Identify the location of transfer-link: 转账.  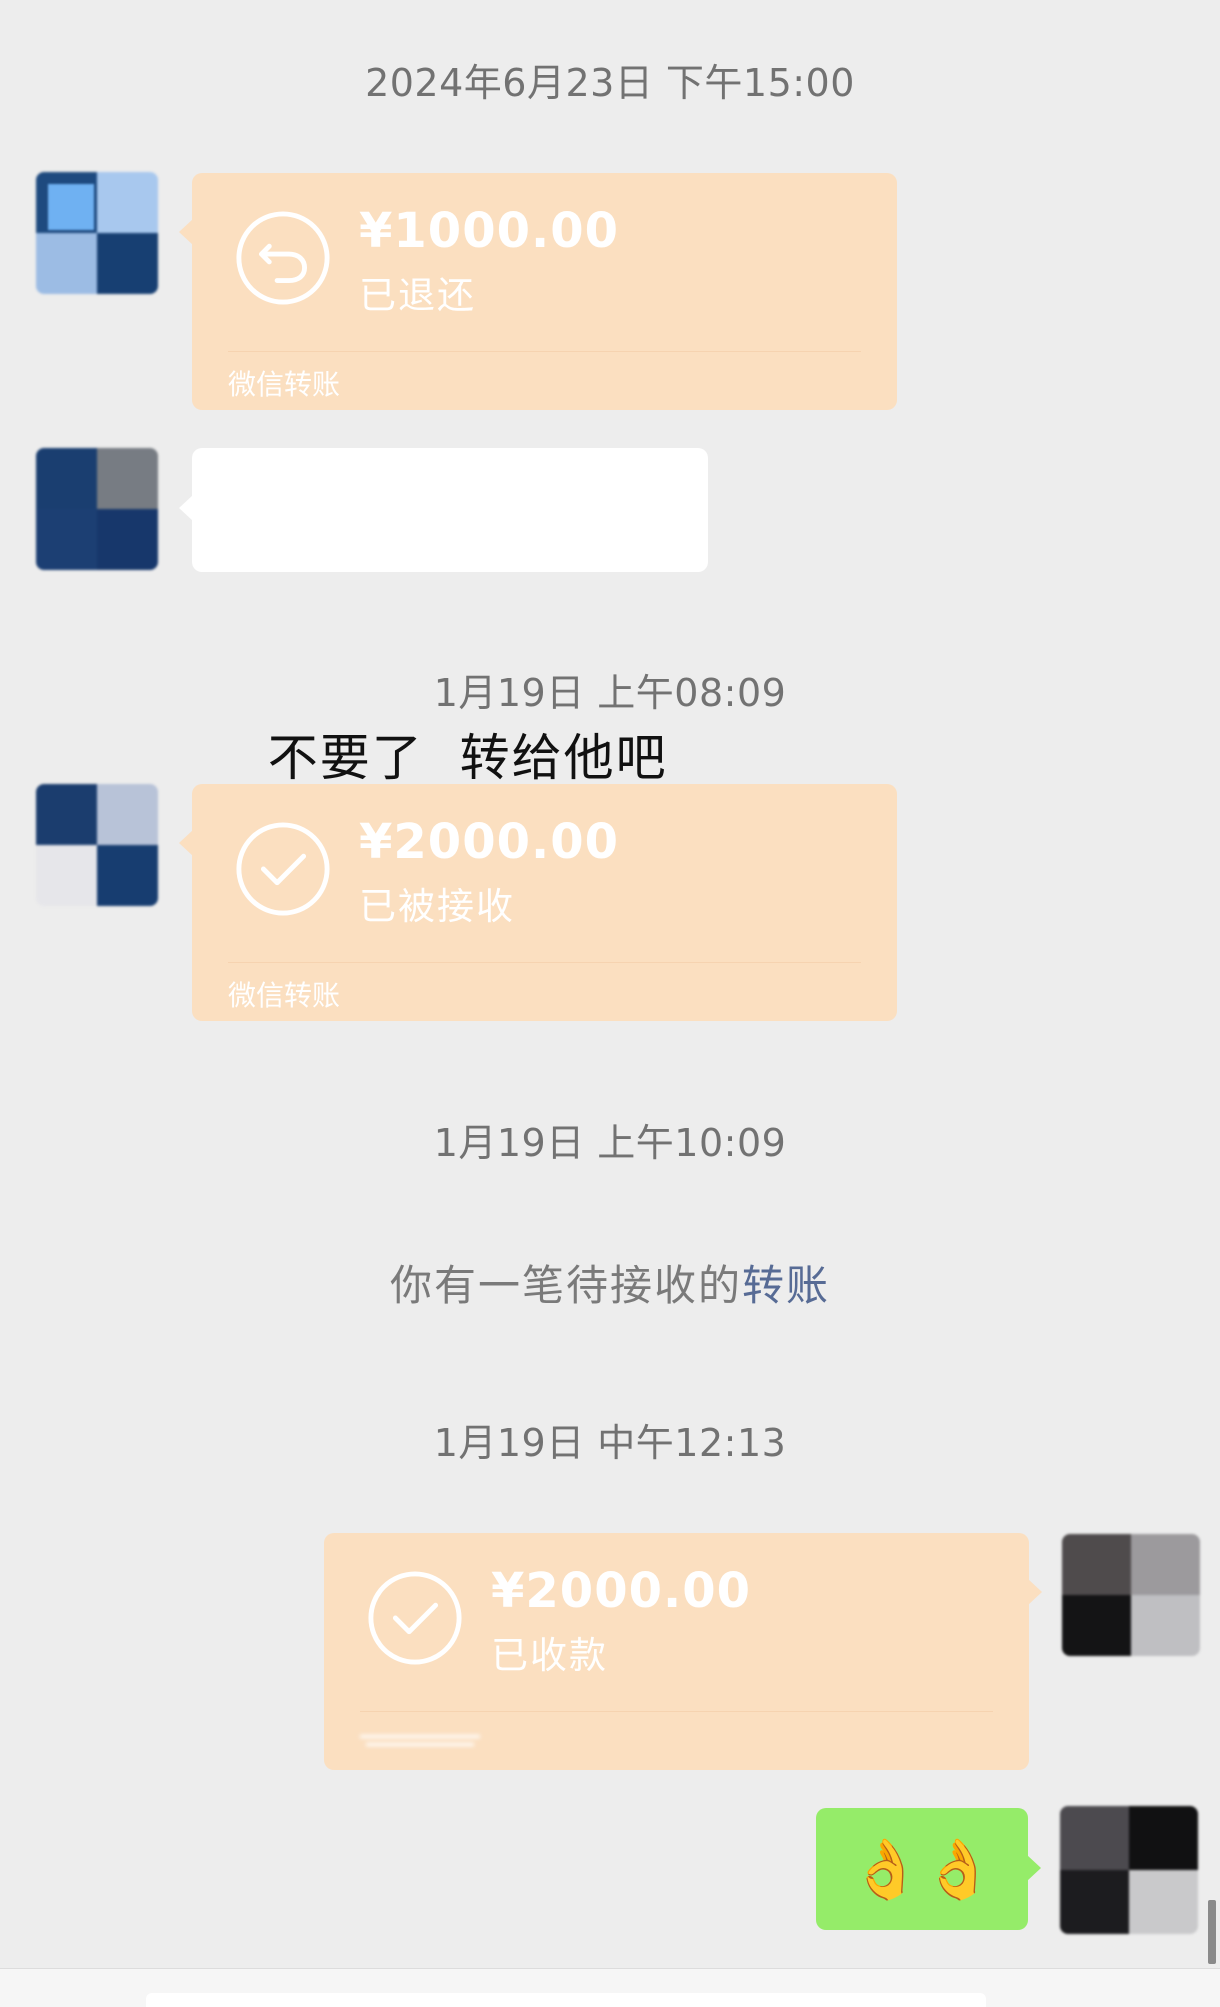
(786, 1285).